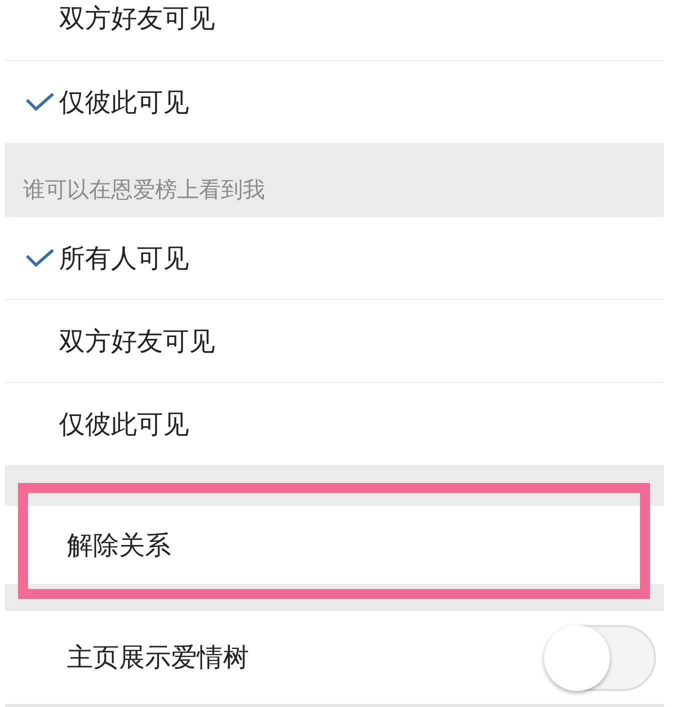  I want to click on setting-label: 主页展示爱情树, so click(158, 658).